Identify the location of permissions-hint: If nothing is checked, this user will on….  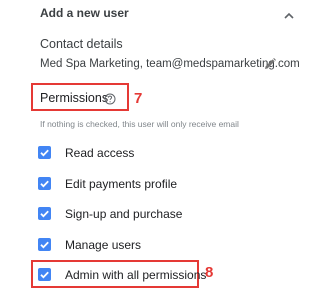
(139, 124).